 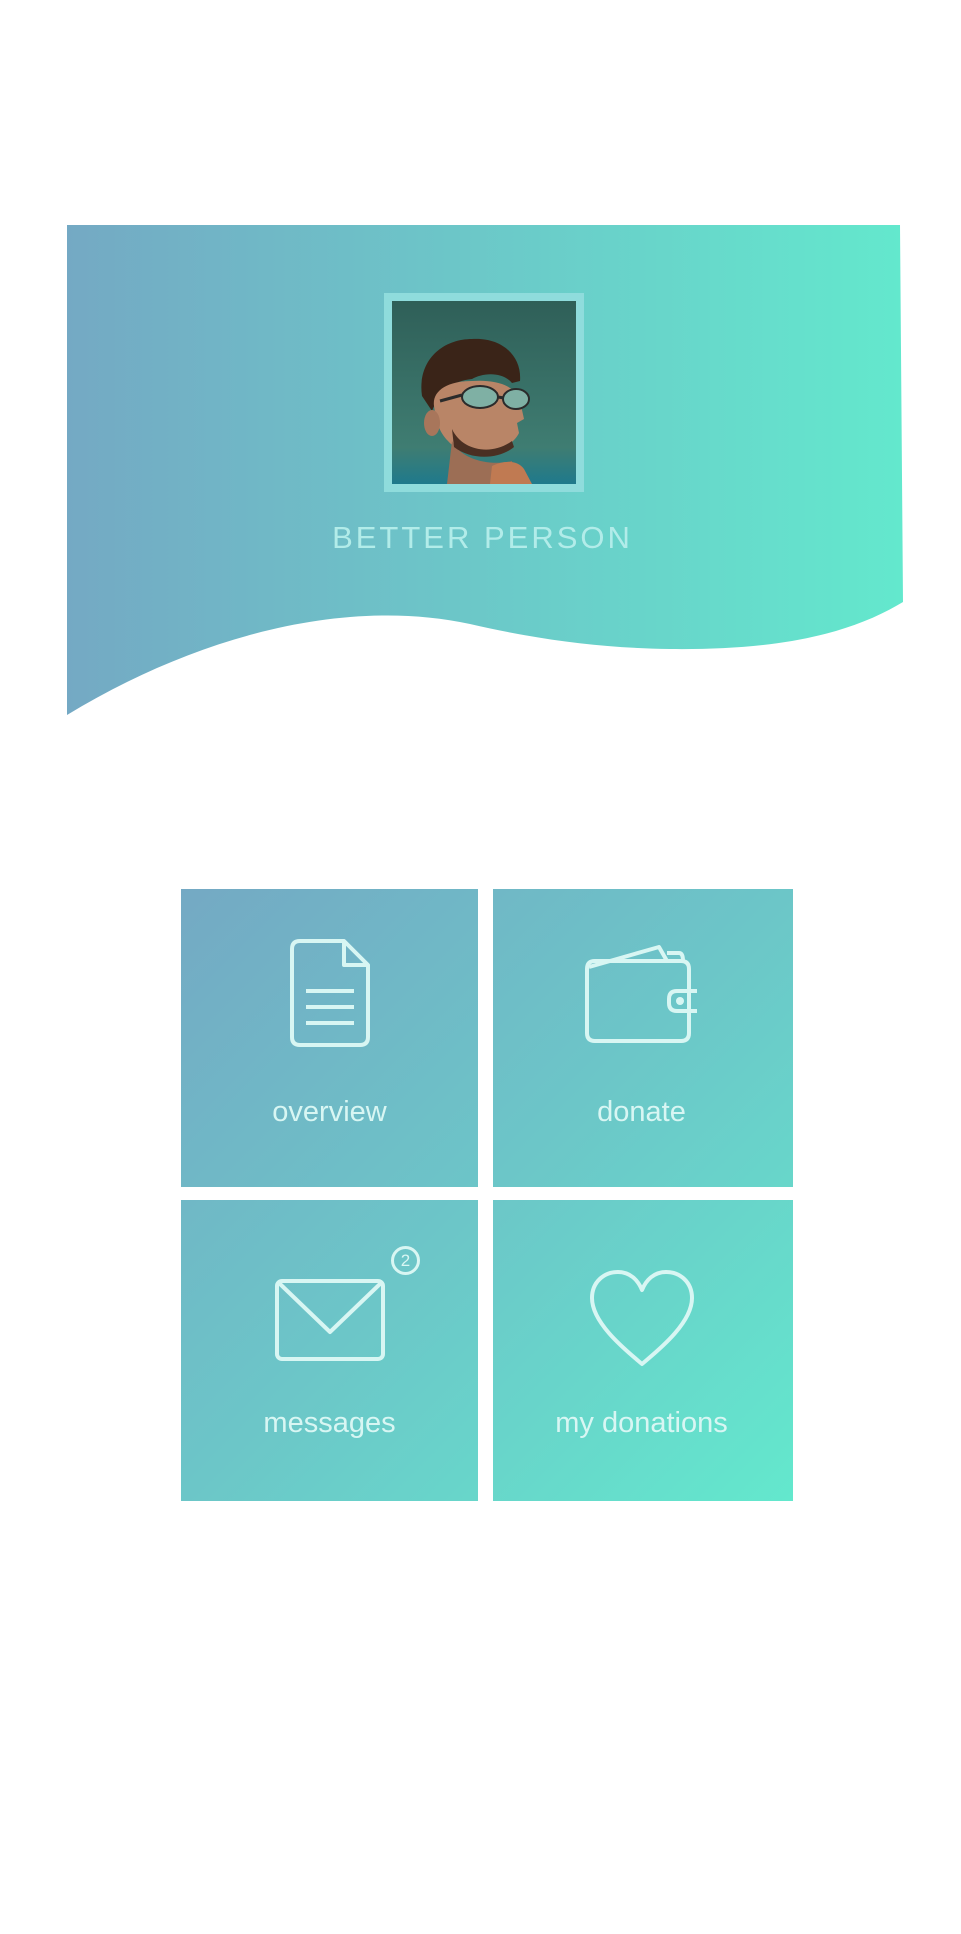 I want to click on avatar, so click(x=484, y=392).